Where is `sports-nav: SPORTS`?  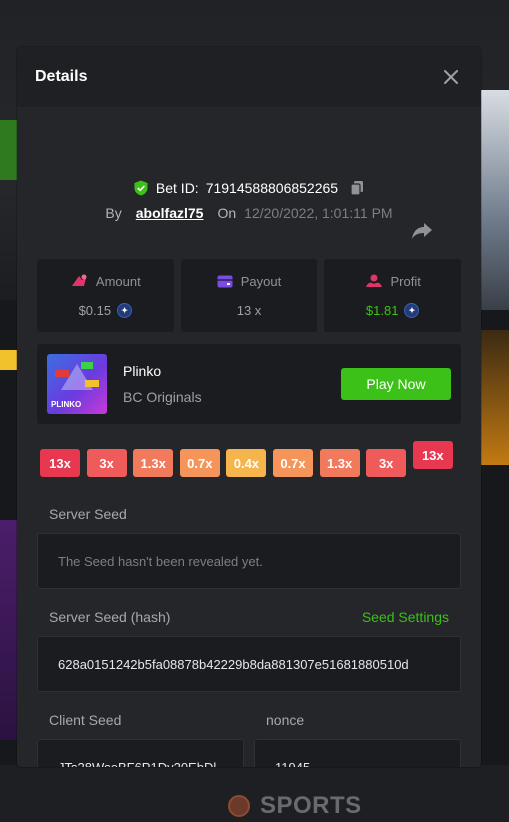
sports-nav: SPORTS is located at coordinates (295, 806).